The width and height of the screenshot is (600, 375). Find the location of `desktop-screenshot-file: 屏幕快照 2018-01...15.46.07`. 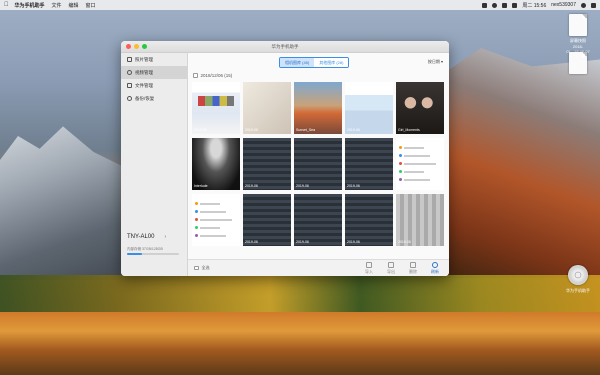

desktop-screenshot-file: 屏幕快照 2018-01...15.46.07 is located at coordinates (578, 34).